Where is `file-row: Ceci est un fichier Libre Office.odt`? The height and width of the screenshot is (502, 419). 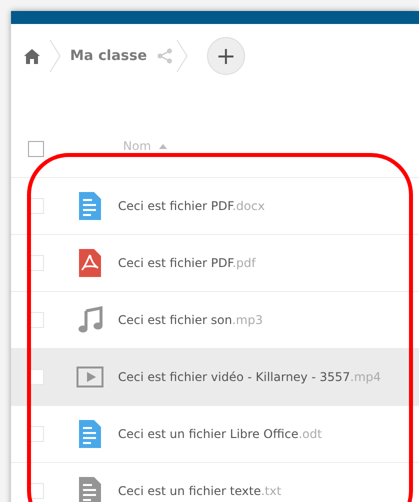
file-row: Ceci est un fichier Libre Office.odt is located at coordinates (215, 433).